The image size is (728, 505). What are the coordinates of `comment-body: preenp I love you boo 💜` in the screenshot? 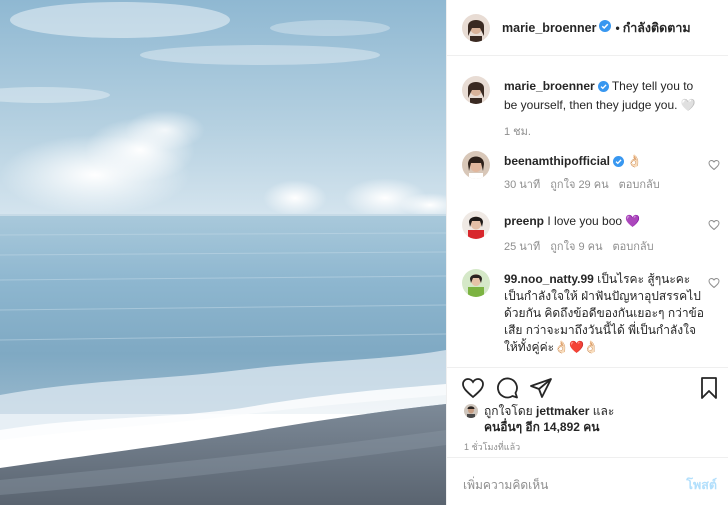 It's located at (604, 221).